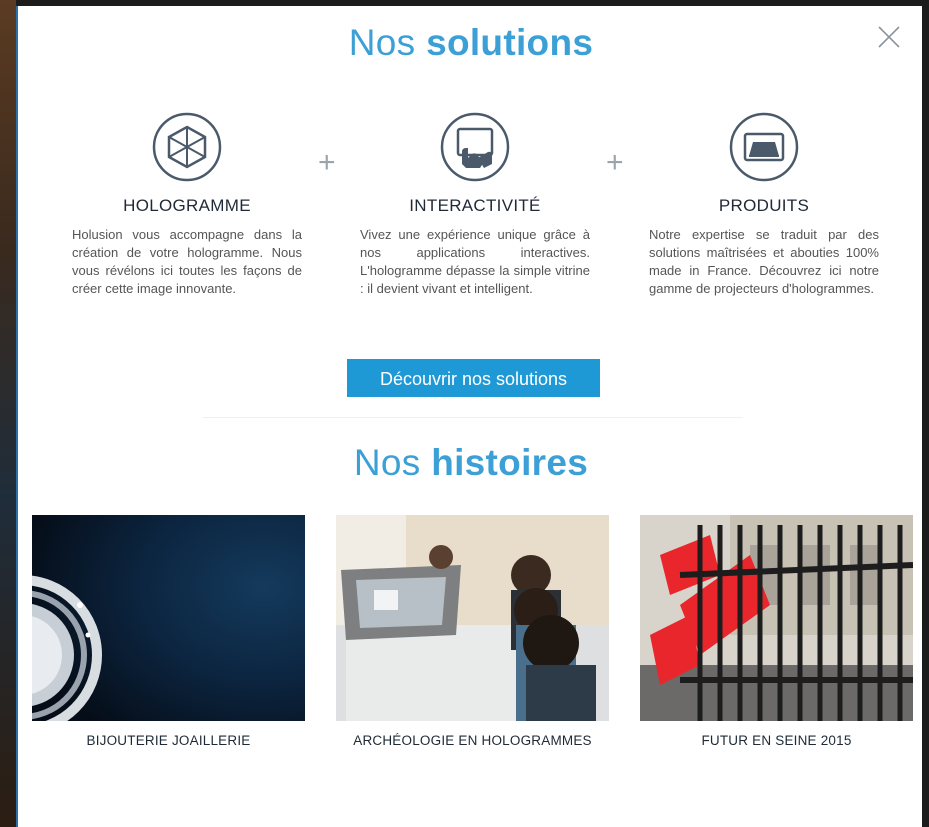 The image size is (929, 827). Describe the element at coordinates (168, 740) in the screenshot. I see `story-caption: BIJOUTERIE JOAILLERIE` at that location.